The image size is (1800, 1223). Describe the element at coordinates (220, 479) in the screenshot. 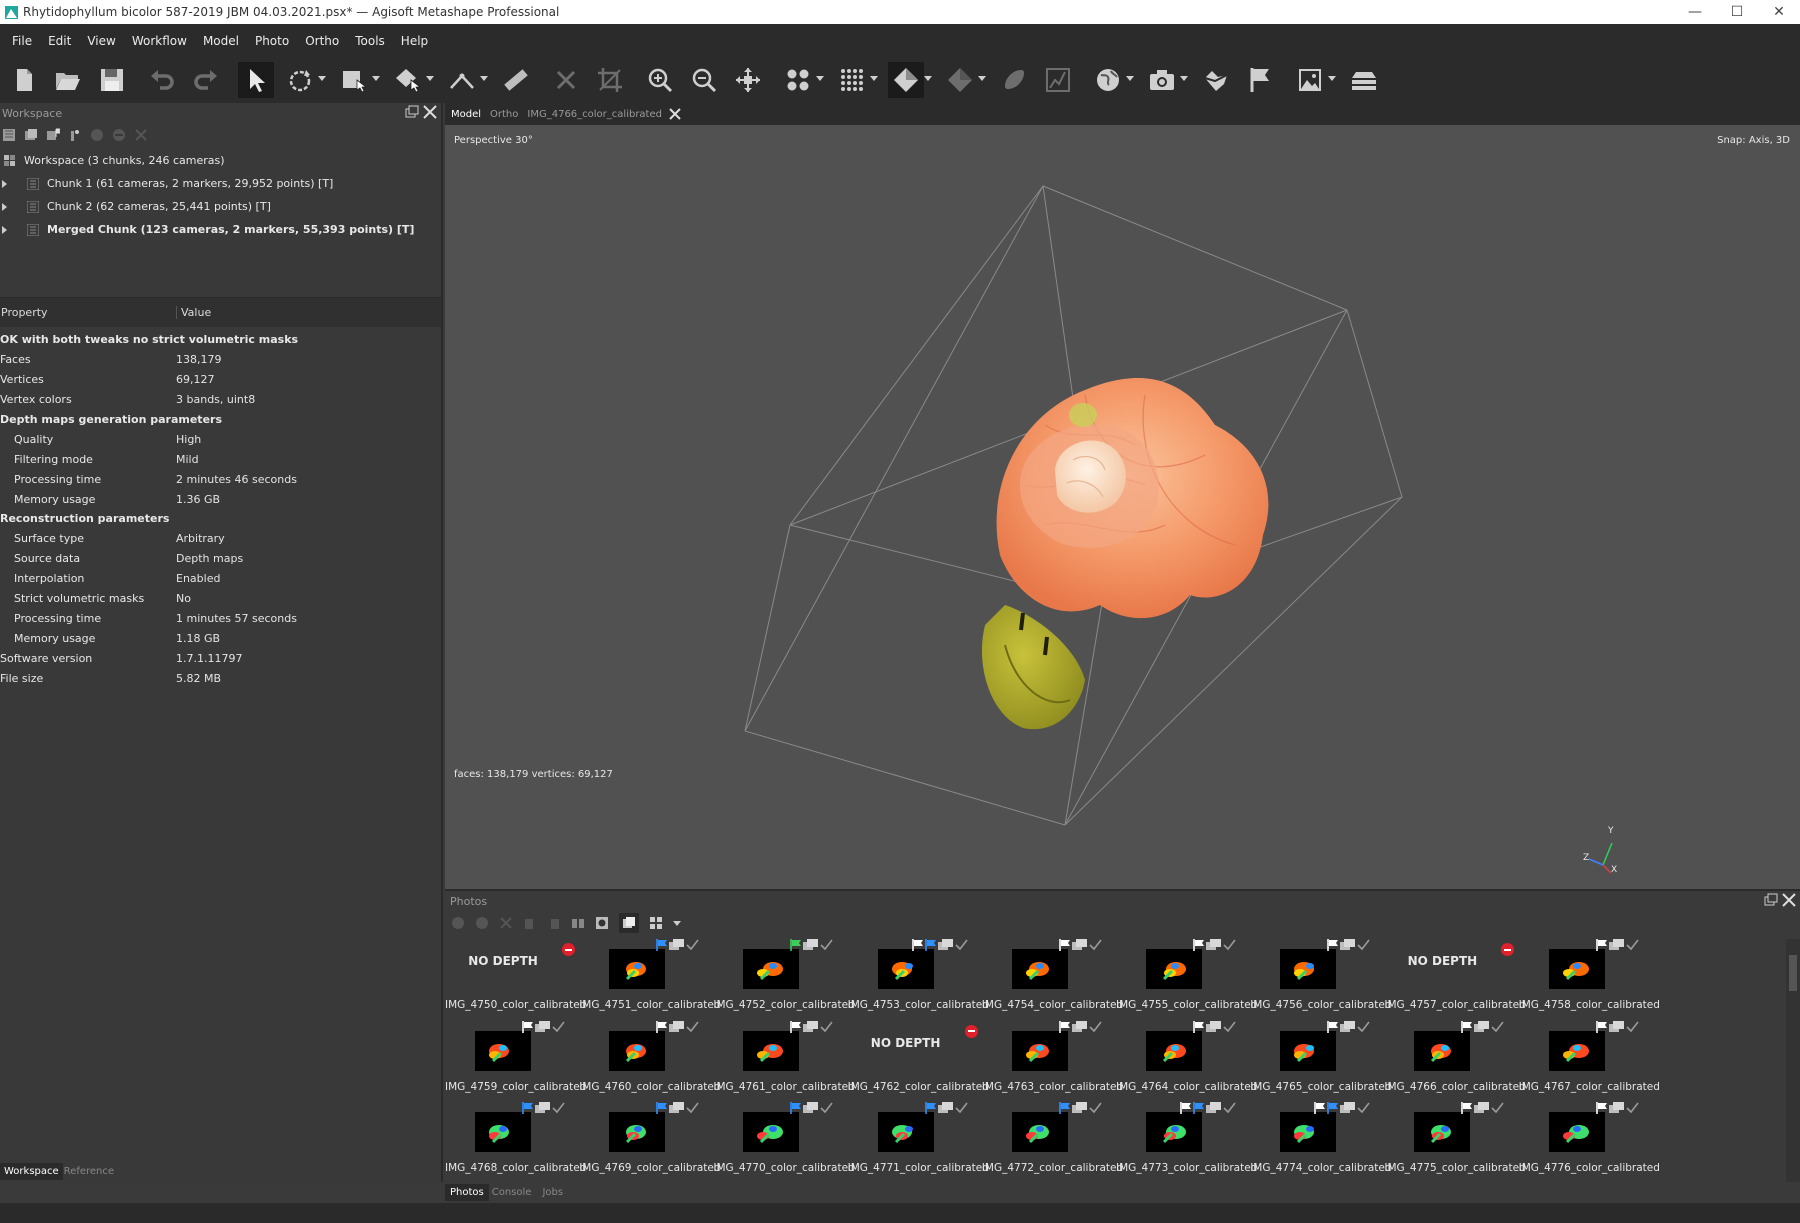

I see `property-row: Processing time 2 minutes 46 seconds` at that location.